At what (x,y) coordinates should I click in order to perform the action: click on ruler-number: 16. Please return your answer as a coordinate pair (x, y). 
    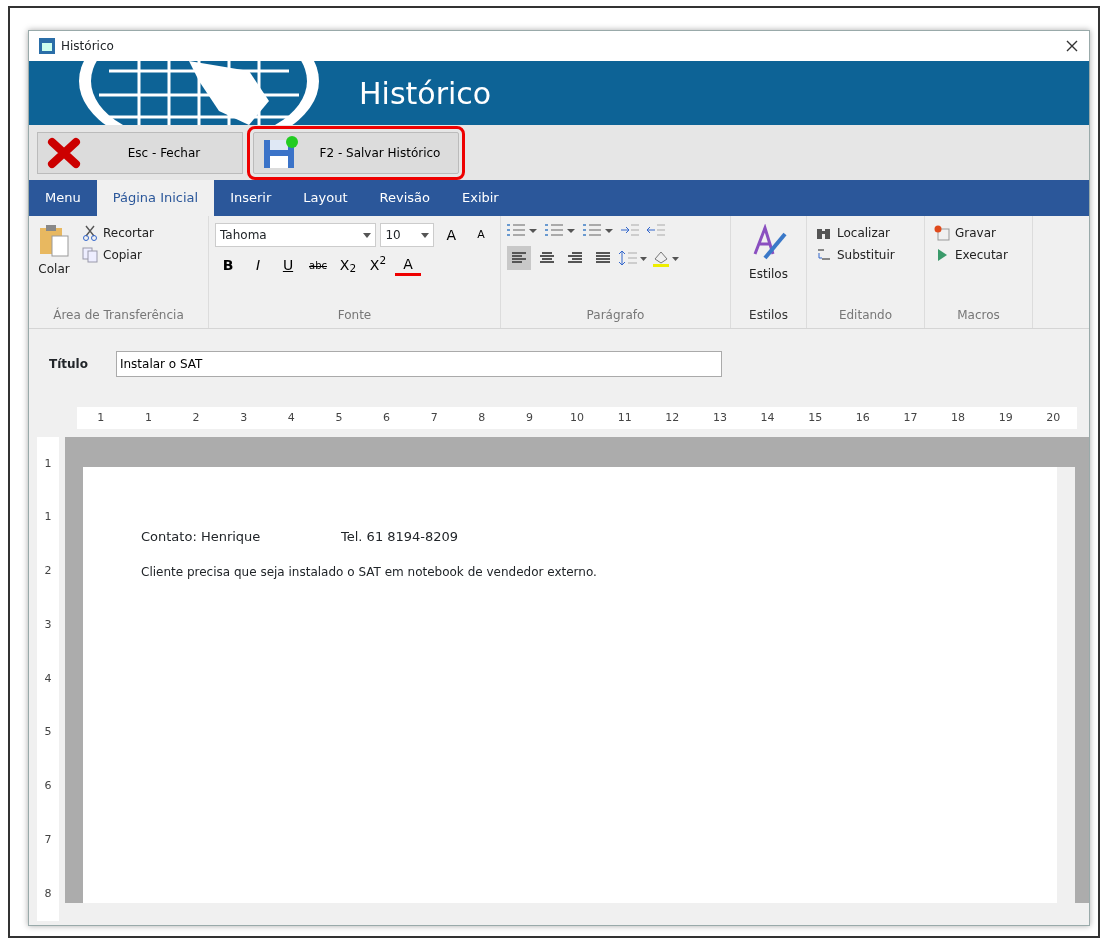
    Looking at the image, I should click on (862, 417).